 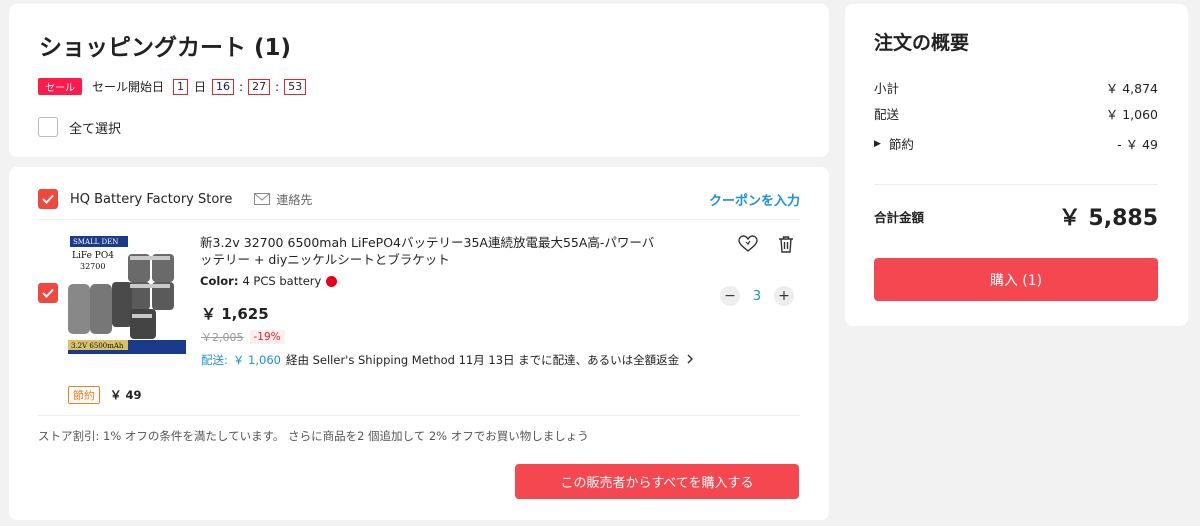 I want to click on original-price: ￥2,005, so click(x=222, y=337).